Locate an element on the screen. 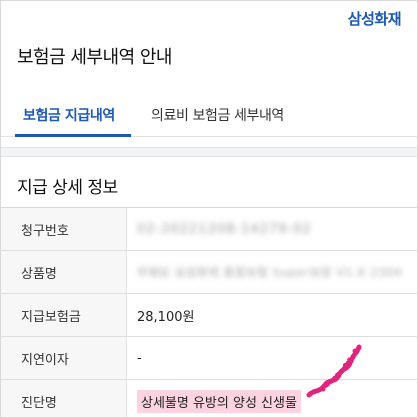 The width and height of the screenshot is (418, 418). row-value-product-name: 무배당 삼성화재 통합보험 Super보장 V1.0 2304 is located at coordinates (272, 272).